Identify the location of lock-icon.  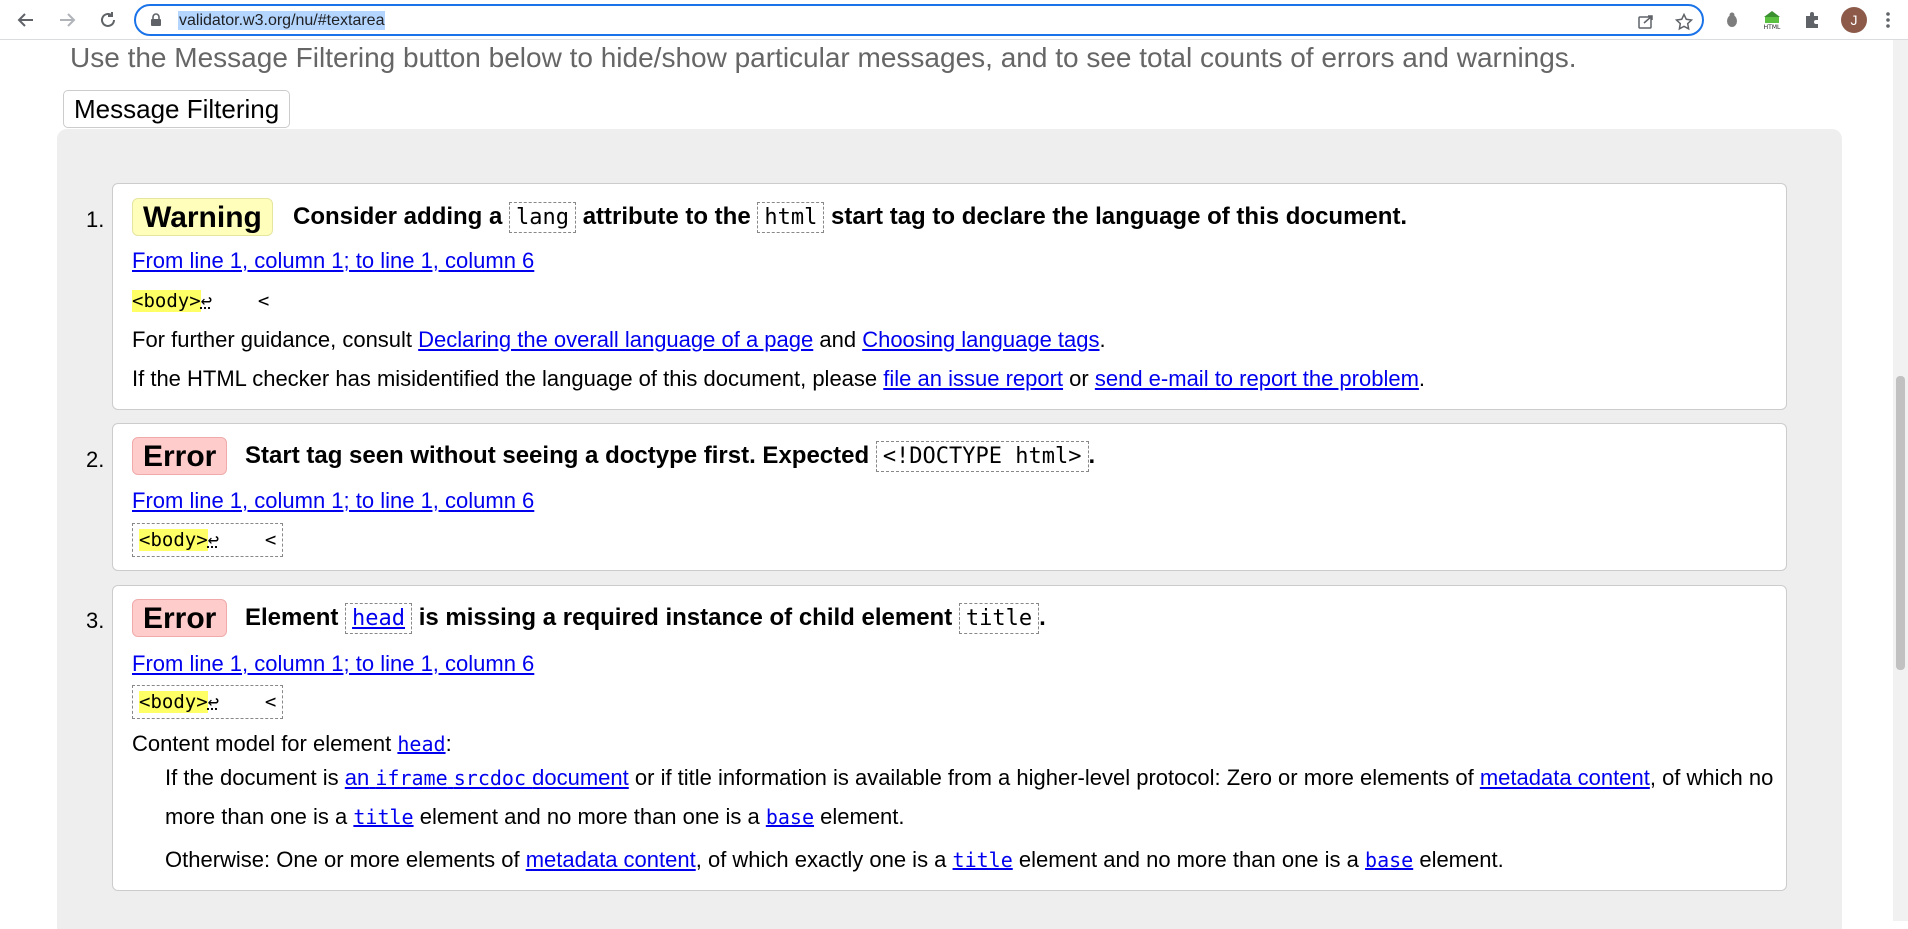
(156, 22).